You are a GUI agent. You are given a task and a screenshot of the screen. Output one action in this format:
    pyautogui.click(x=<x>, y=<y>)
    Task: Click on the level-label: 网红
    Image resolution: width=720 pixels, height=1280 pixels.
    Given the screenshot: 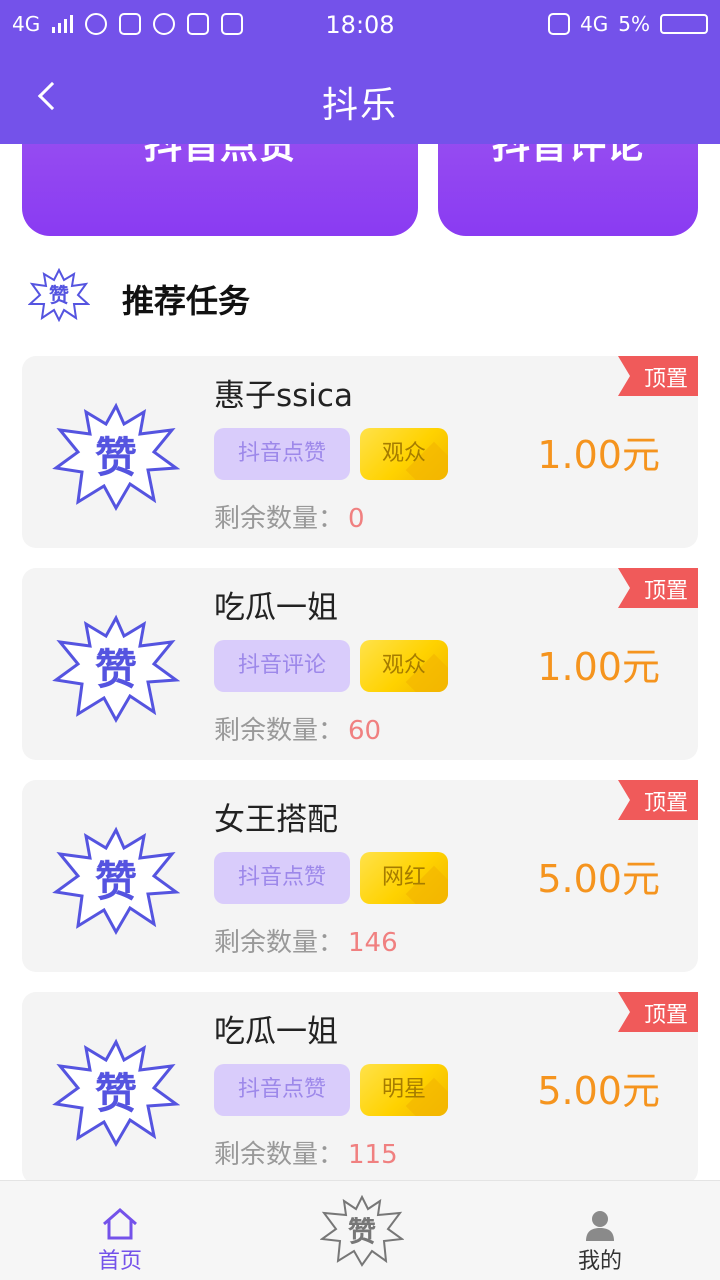 What is the action you would take?
    pyautogui.click(x=403, y=877)
    